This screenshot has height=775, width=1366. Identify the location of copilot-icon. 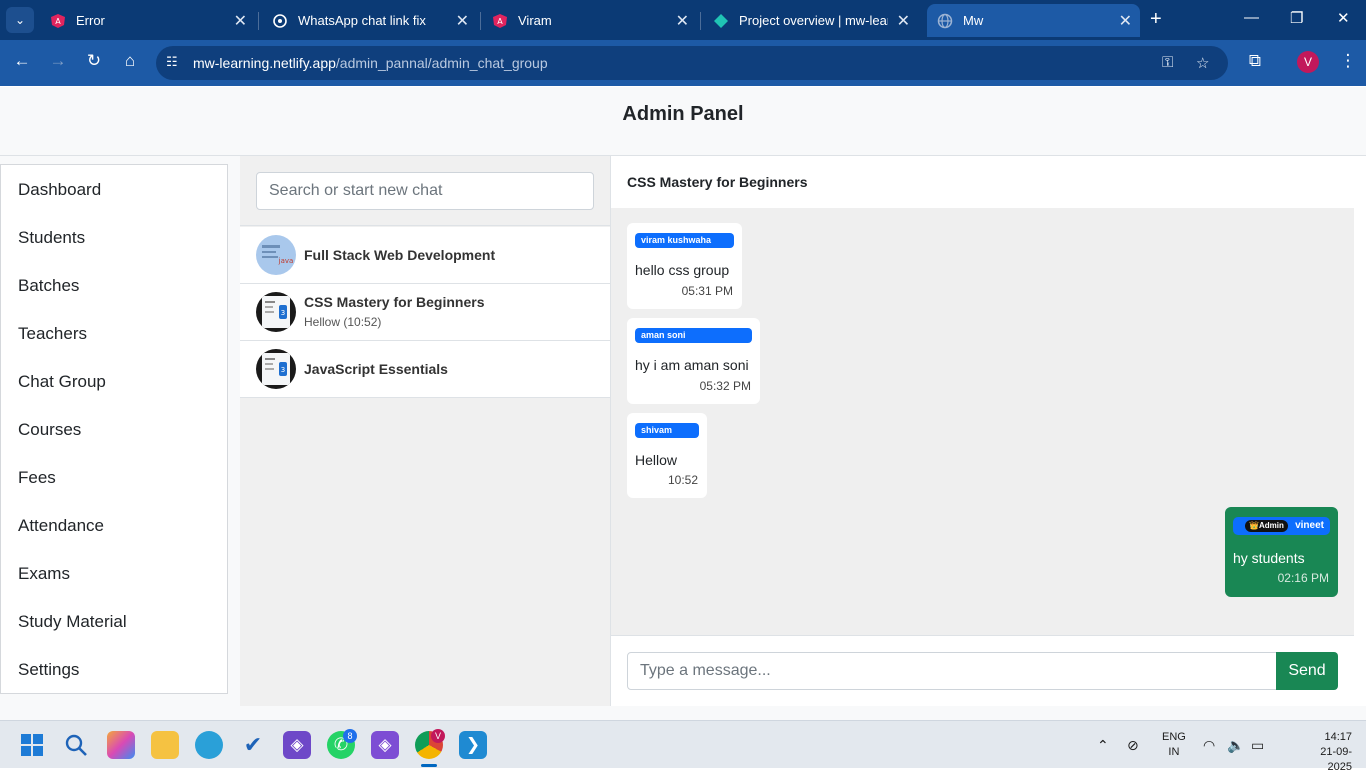
(121, 745).